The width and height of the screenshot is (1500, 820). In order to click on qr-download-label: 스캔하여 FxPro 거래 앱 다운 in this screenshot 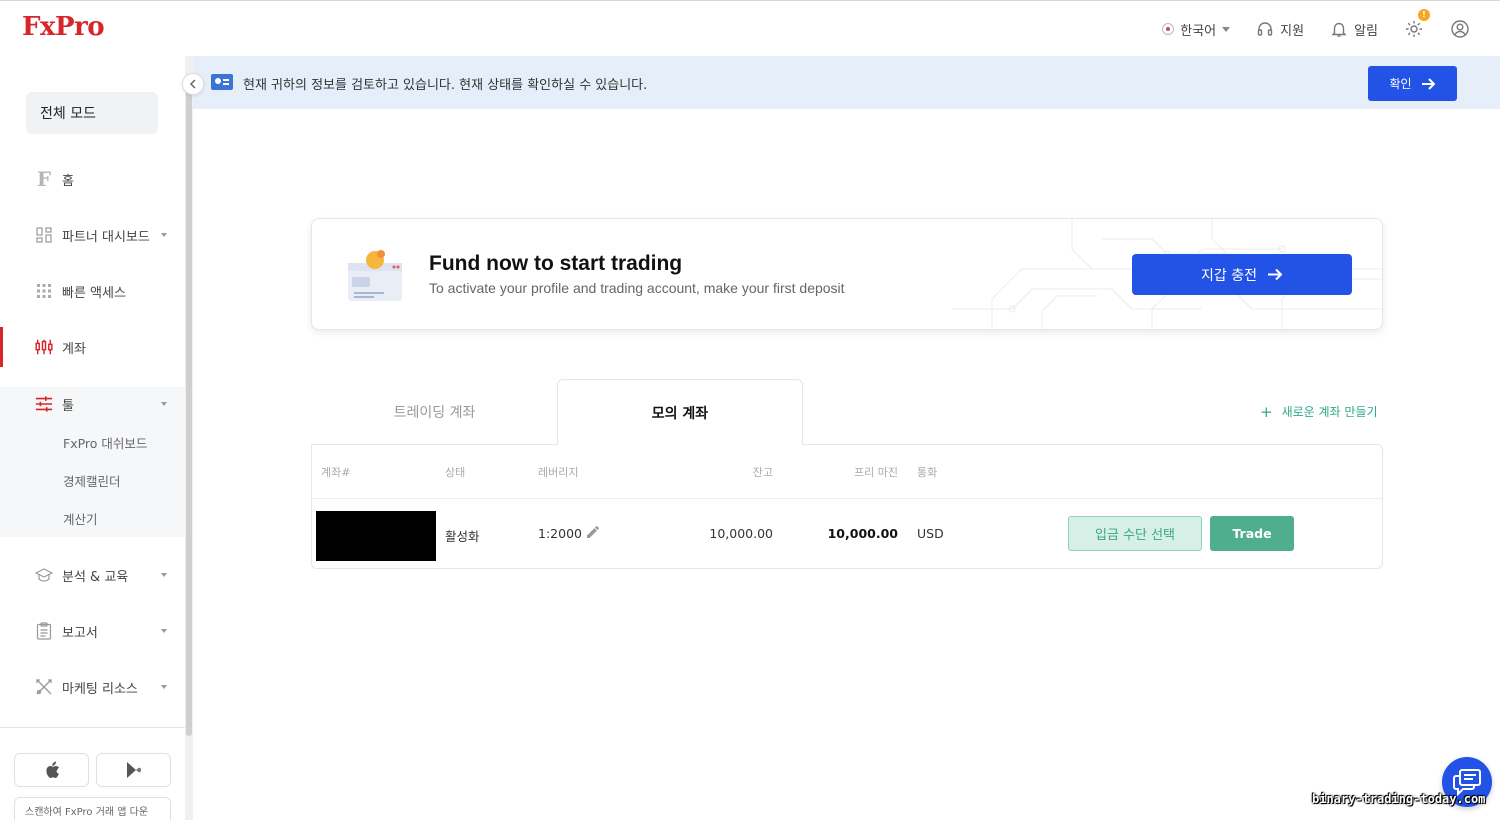, I will do `click(92, 808)`.